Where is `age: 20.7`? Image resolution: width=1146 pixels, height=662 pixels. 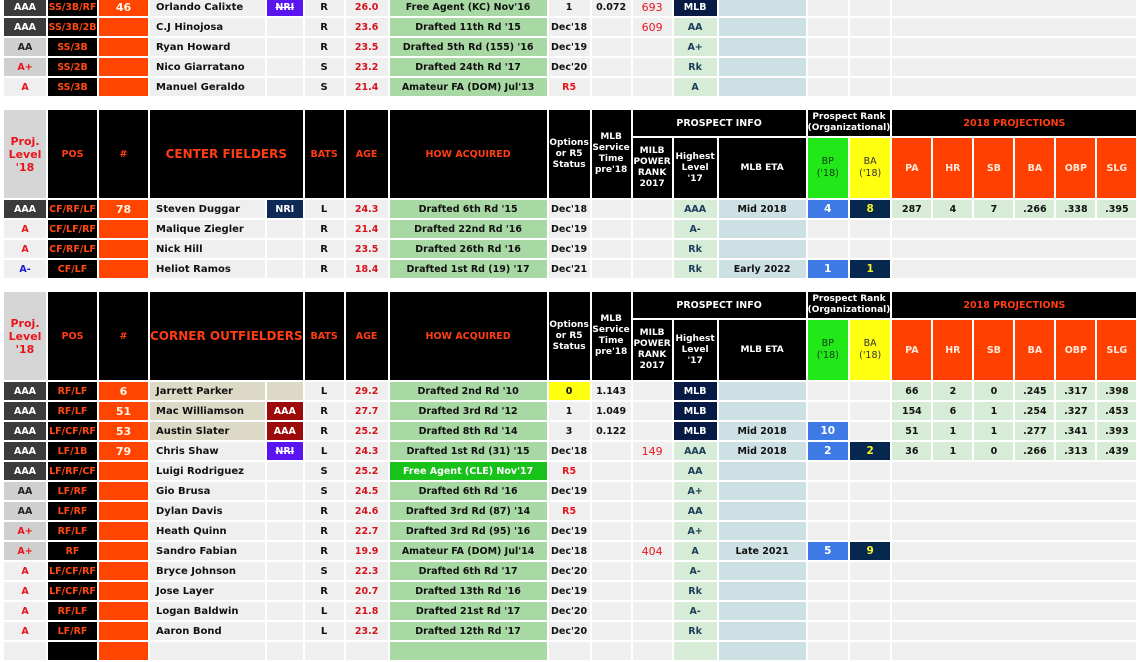 age: 20.7 is located at coordinates (366, 591).